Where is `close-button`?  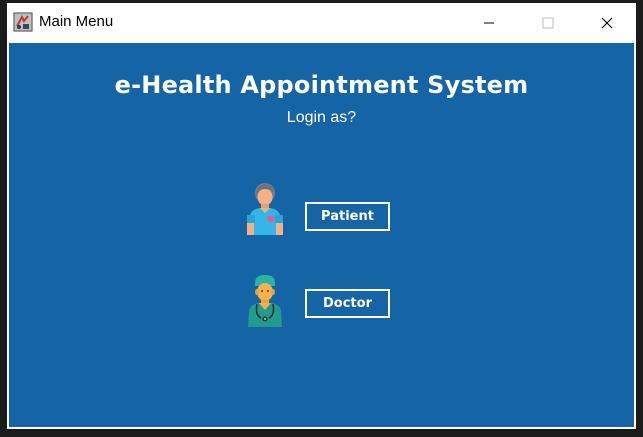 close-button is located at coordinates (607, 23).